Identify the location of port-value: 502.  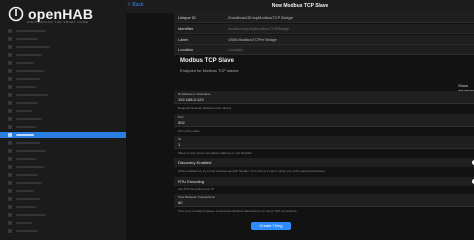
(181, 122).